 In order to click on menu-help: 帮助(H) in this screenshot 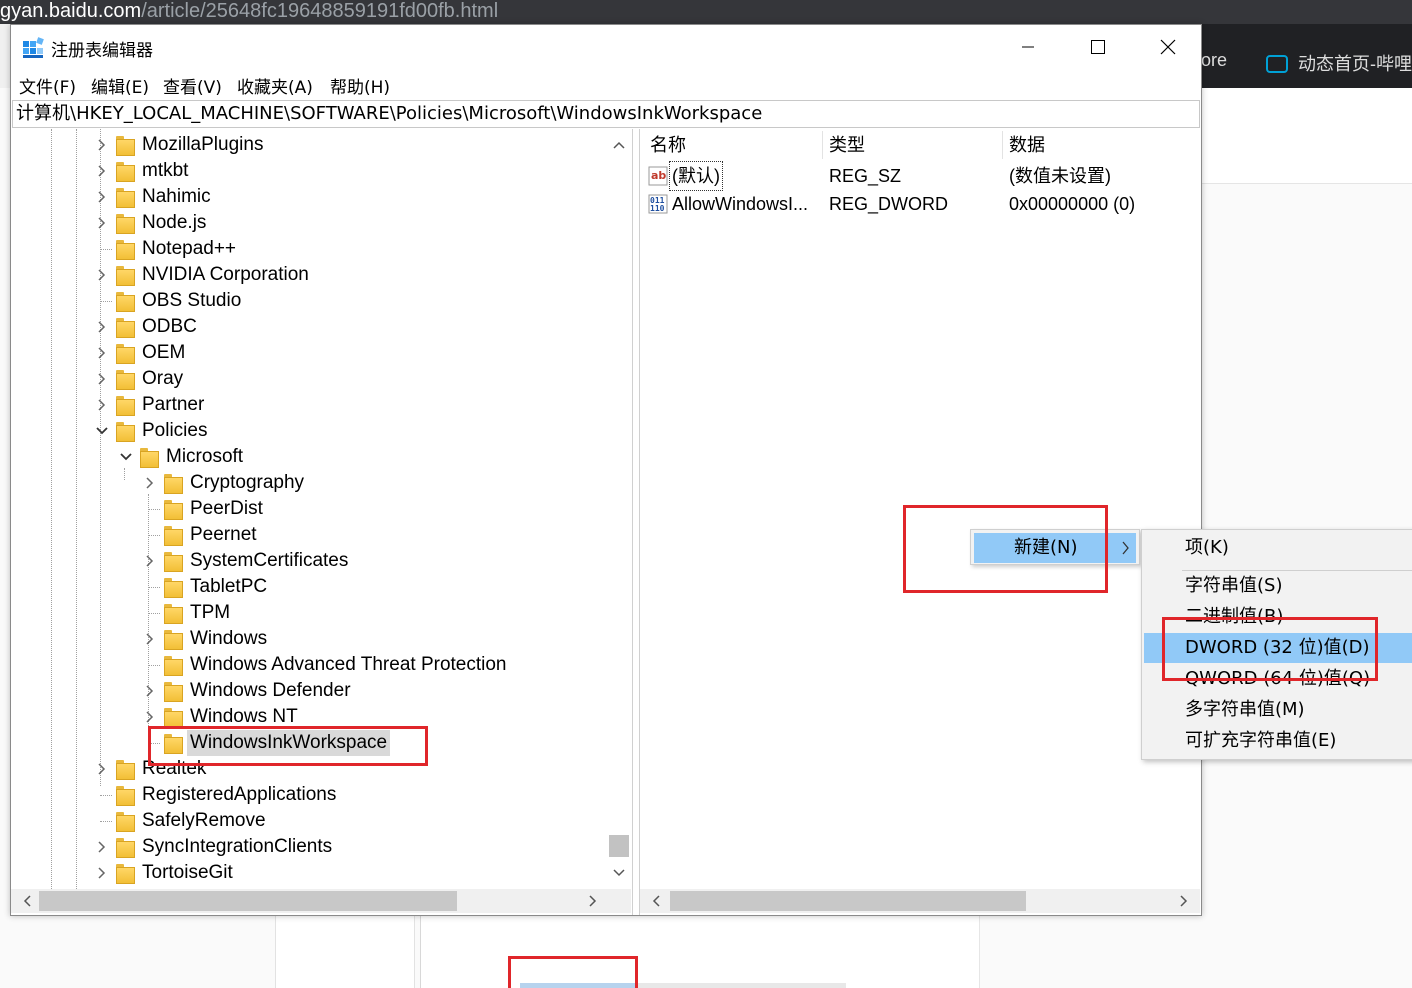, I will do `click(360, 85)`.